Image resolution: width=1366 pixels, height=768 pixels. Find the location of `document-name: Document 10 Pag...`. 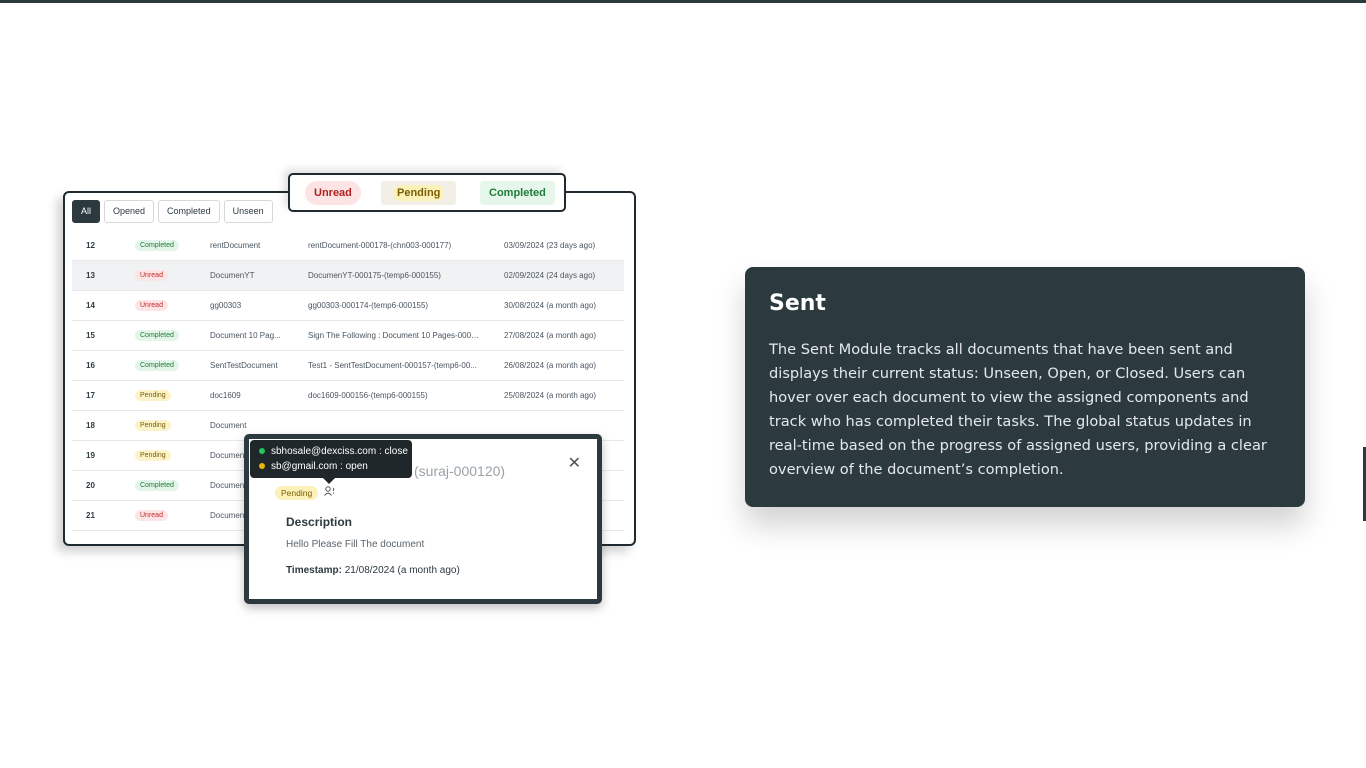

document-name: Document 10 Pag... is located at coordinates (245, 335).